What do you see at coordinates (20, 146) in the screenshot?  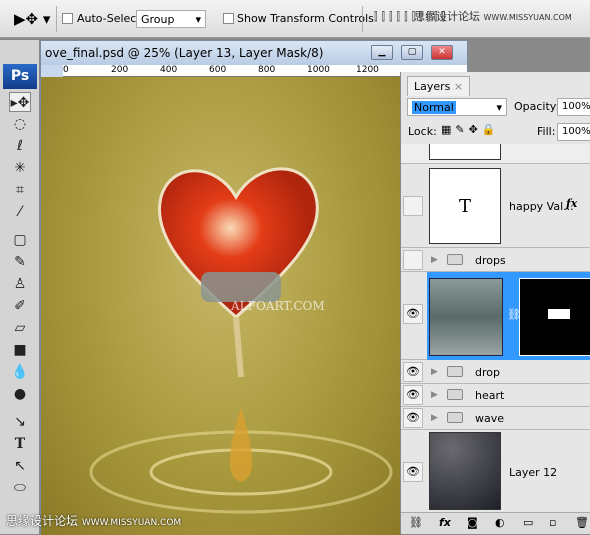 I see `lasso-tool-icon: ℓ` at bounding box center [20, 146].